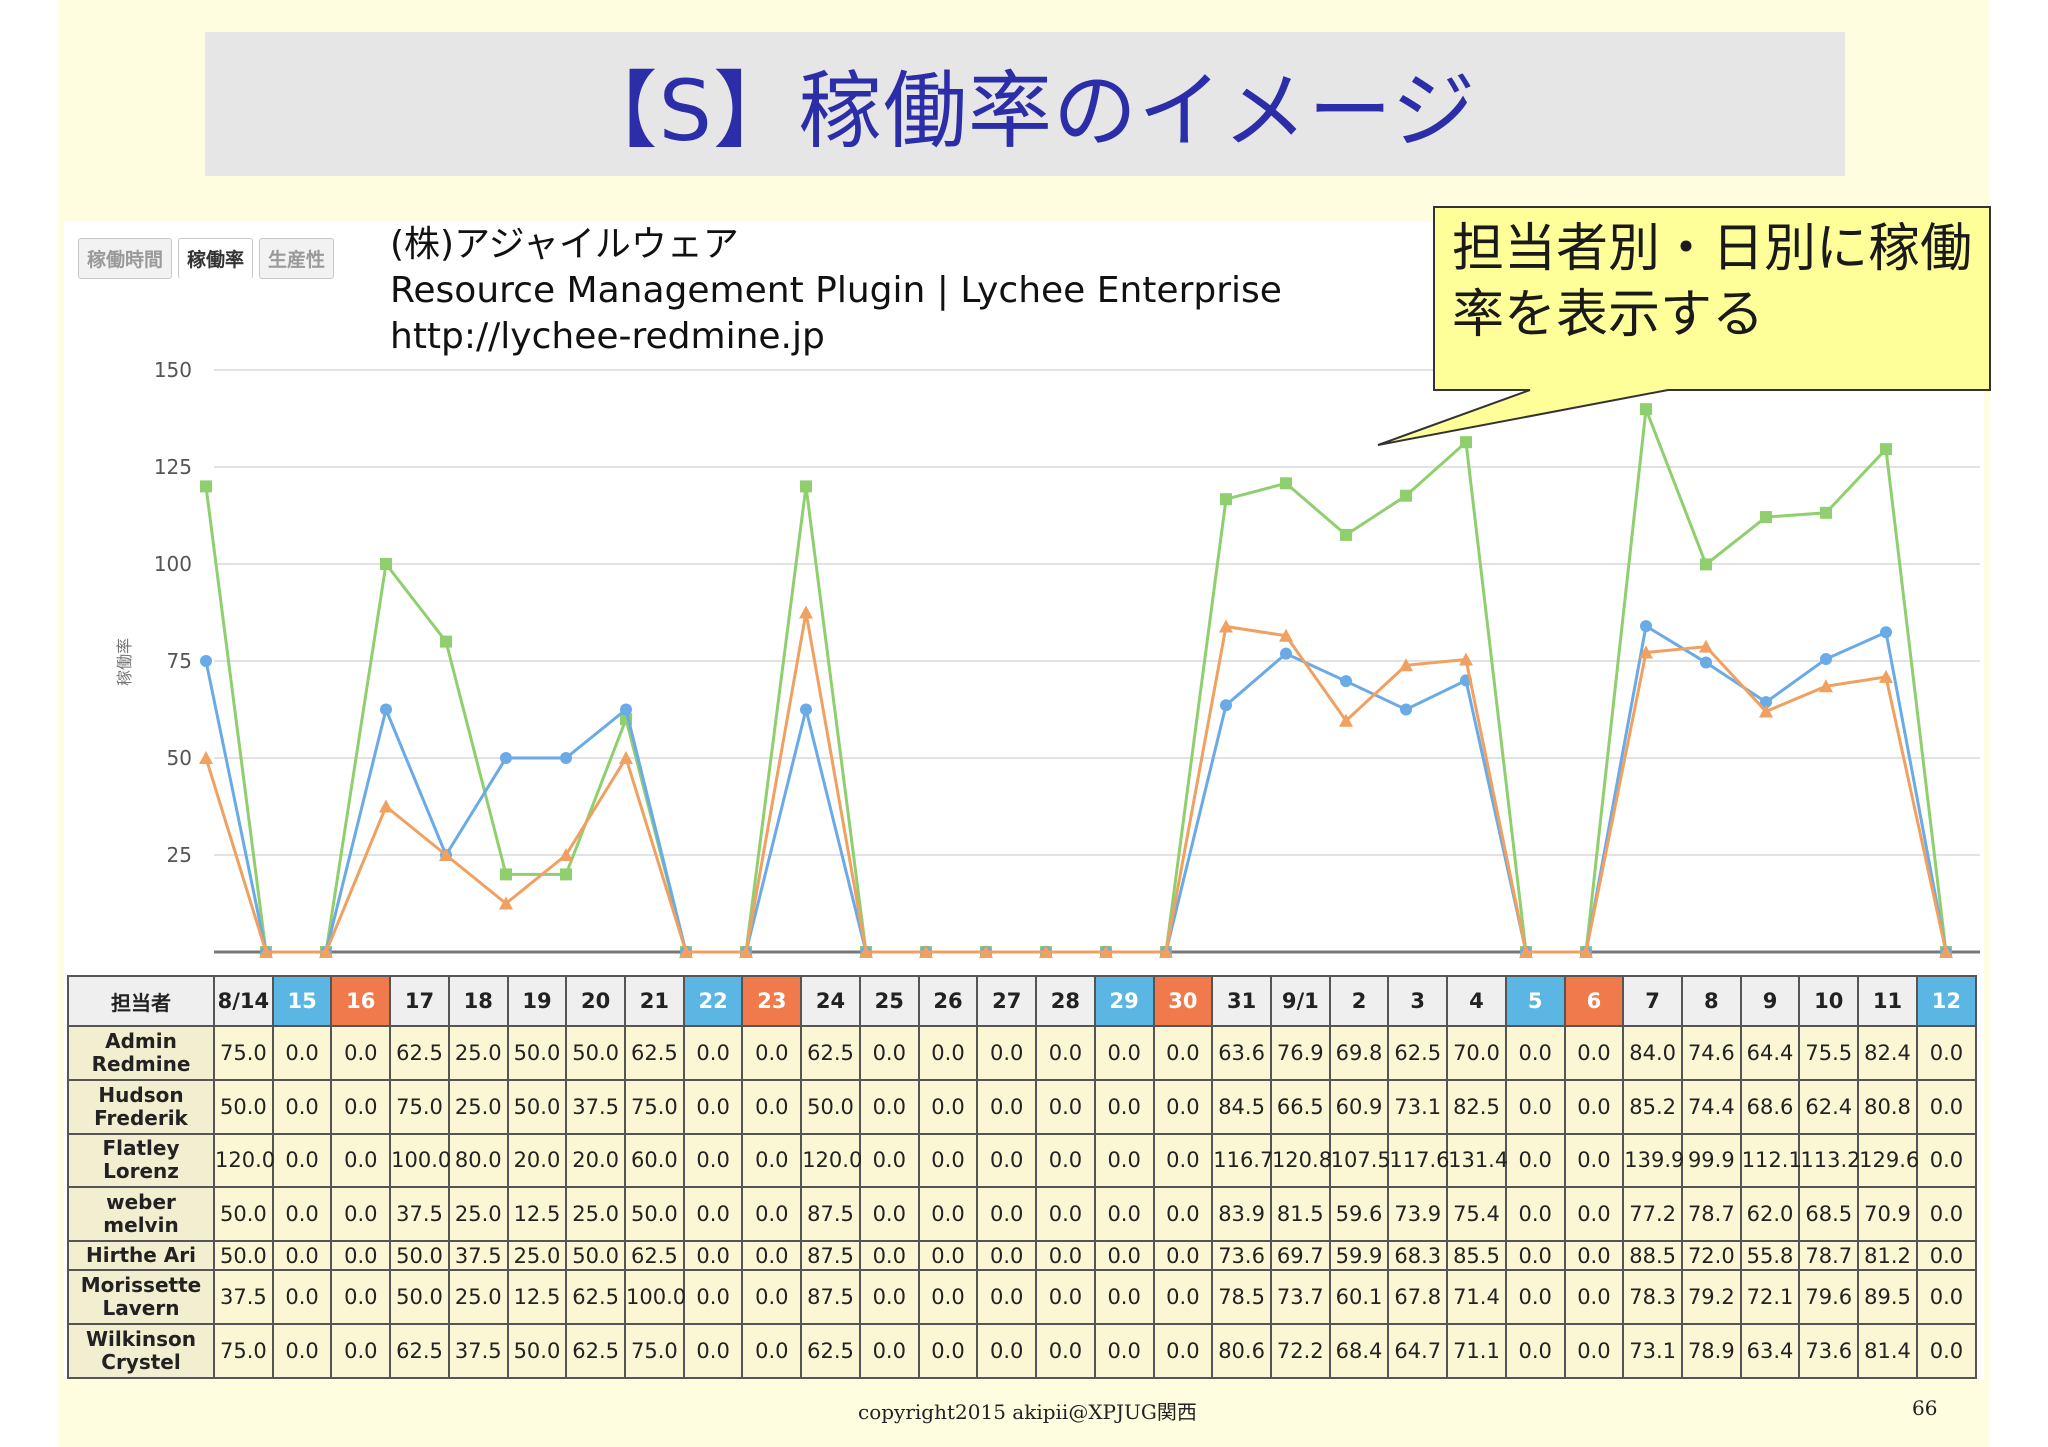  What do you see at coordinates (1888, 1160) in the screenshot?
I see `utilization-cell: 129.6` at bounding box center [1888, 1160].